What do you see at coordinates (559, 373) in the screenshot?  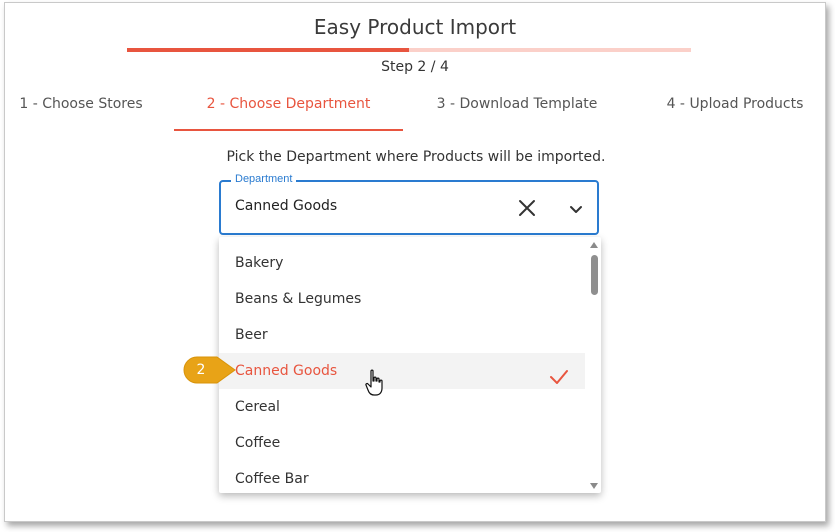 I see `checkmark-icon` at bounding box center [559, 373].